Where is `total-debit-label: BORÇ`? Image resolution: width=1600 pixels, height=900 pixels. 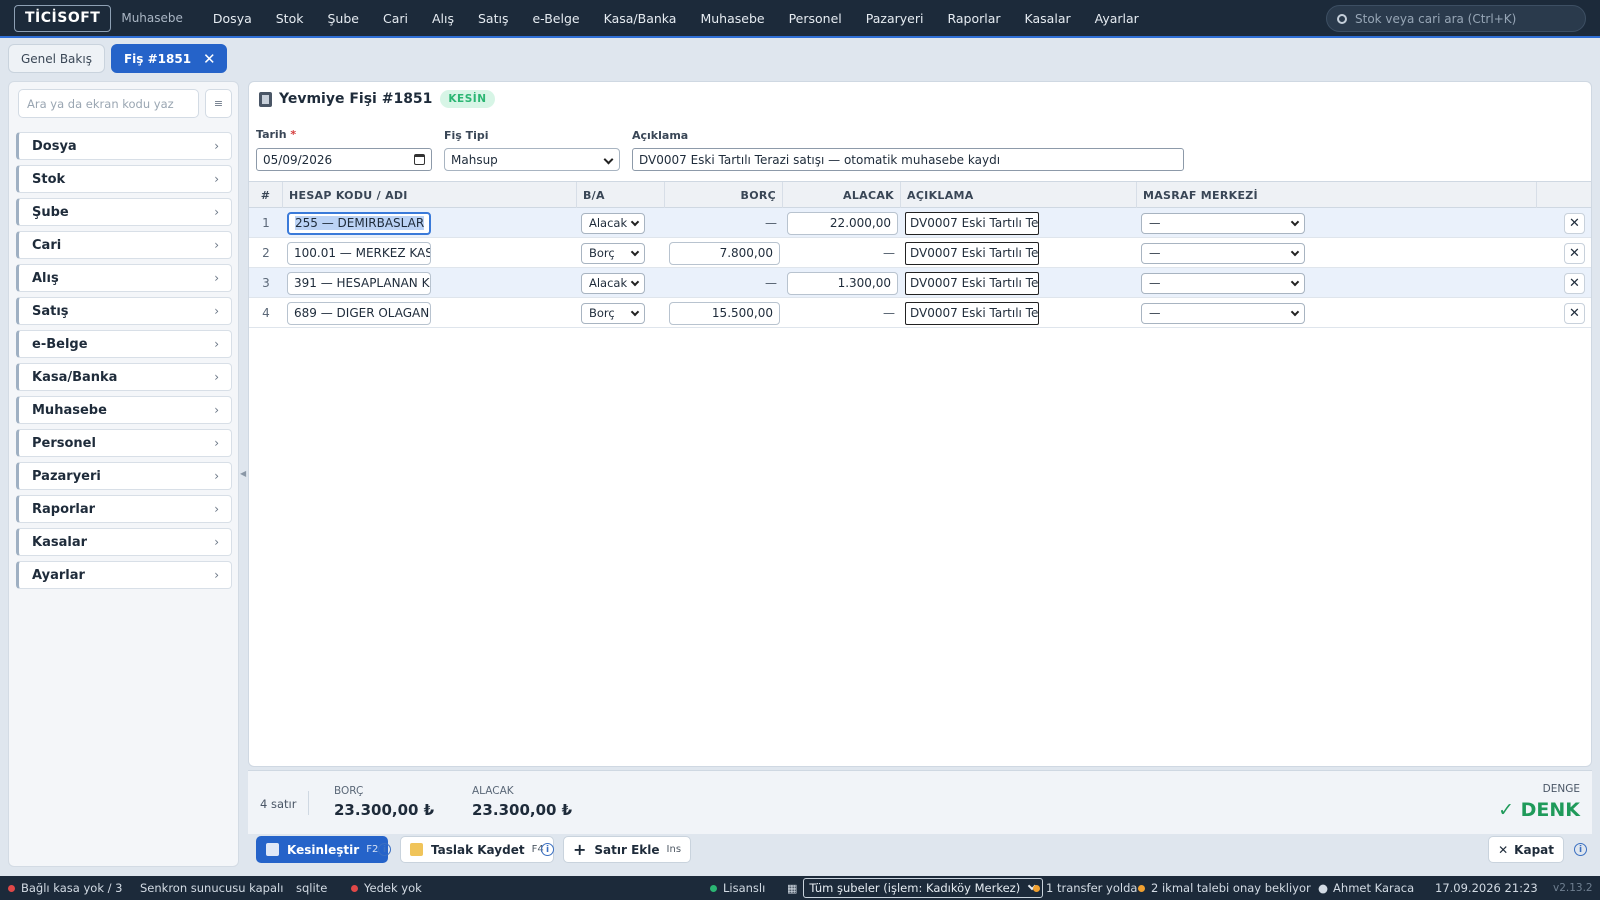
total-debit-label: BORÇ is located at coordinates (349, 791).